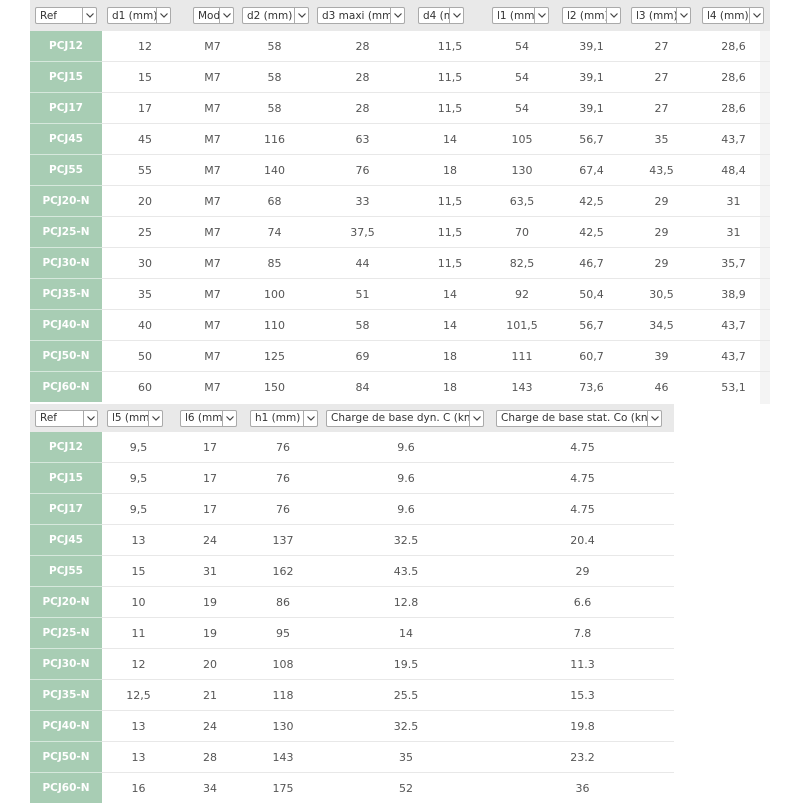 The height and width of the screenshot is (803, 800). Describe the element at coordinates (661, 15) in the screenshot. I see `filter-select-l3-mm: l3 (mm)` at that location.